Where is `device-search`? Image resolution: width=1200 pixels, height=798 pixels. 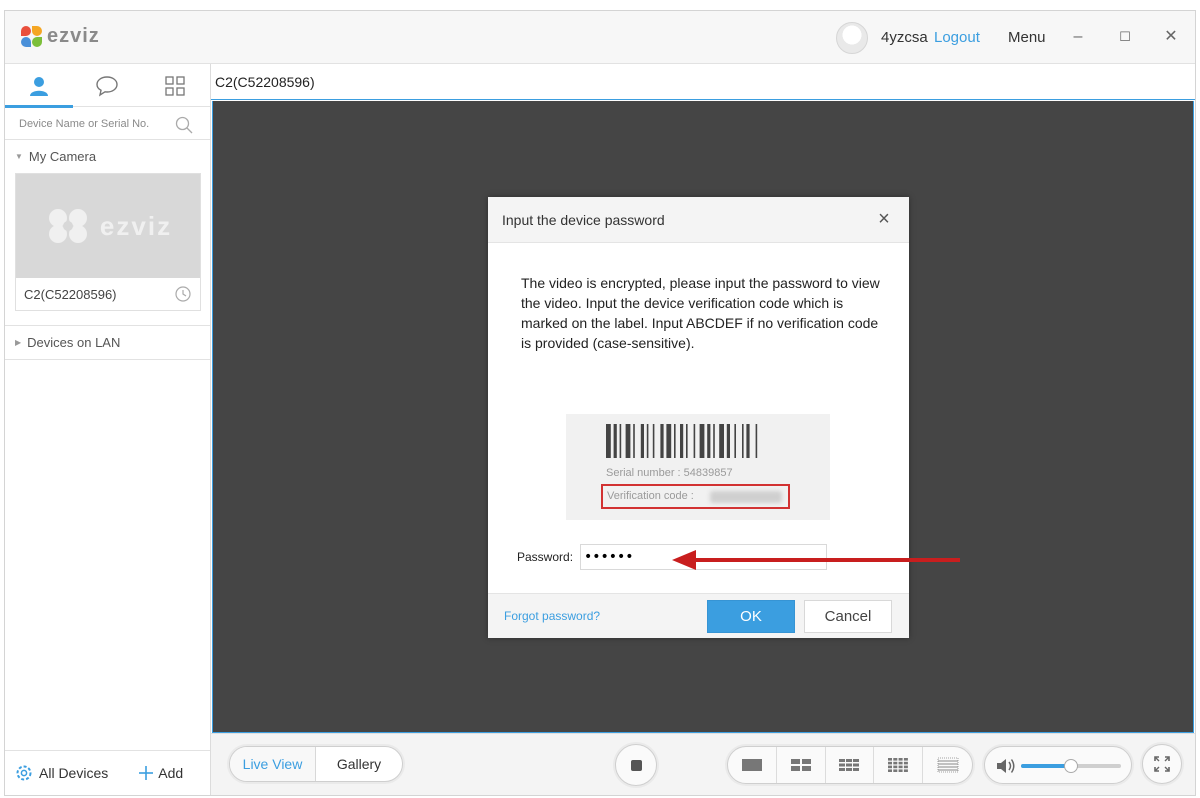 device-search is located at coordinates (107, 123).